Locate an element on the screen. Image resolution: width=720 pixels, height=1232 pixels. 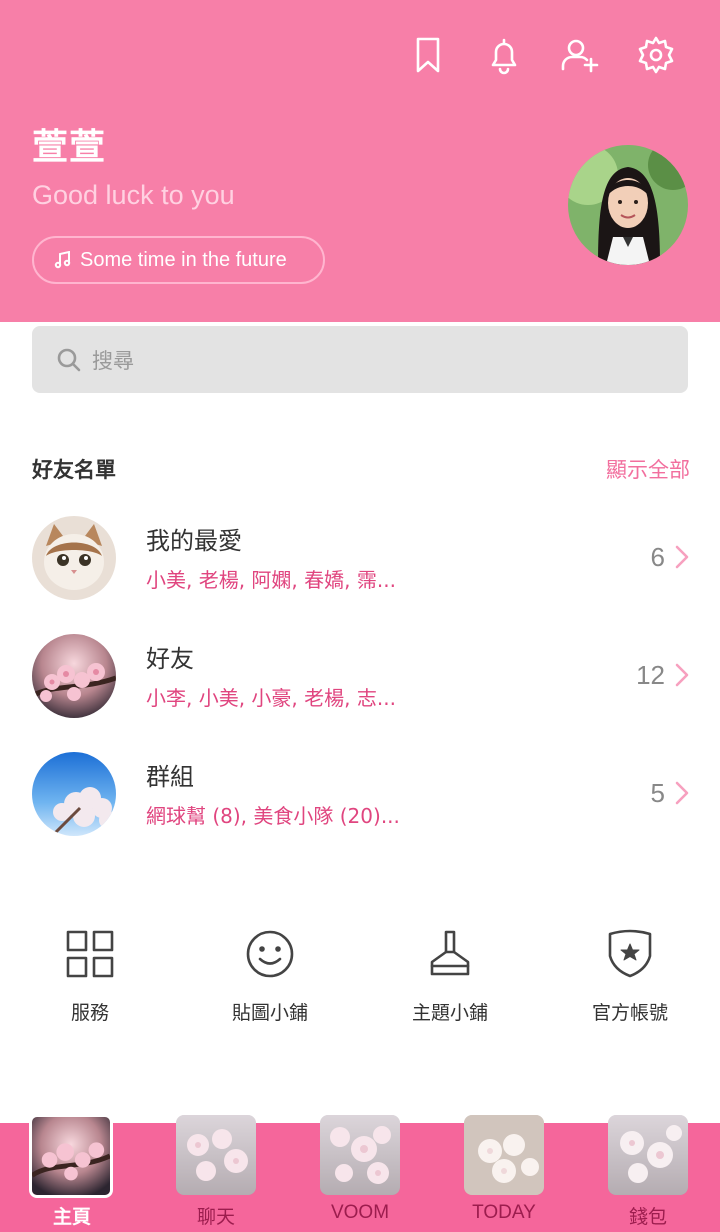
list-item-favorites: 我的最愛 小美, 老楊, 阿嫻, 春嬌, 霈... 6 is located at coordinates (360, 561).